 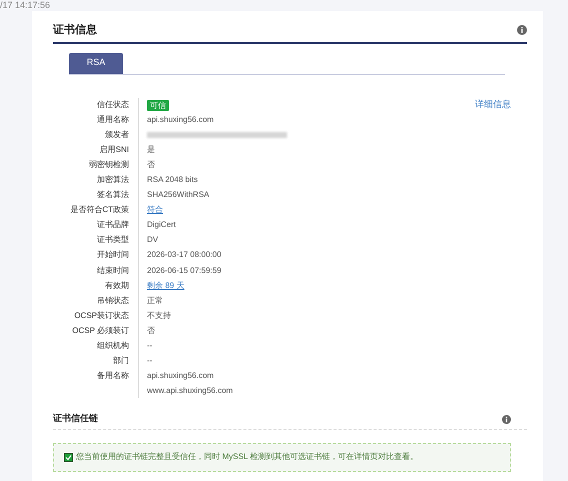 What do you see at coordinates (99, 210) in the screenshot?
I see `field-label: 是否符合CT政策` at bounding box center [99, 210].